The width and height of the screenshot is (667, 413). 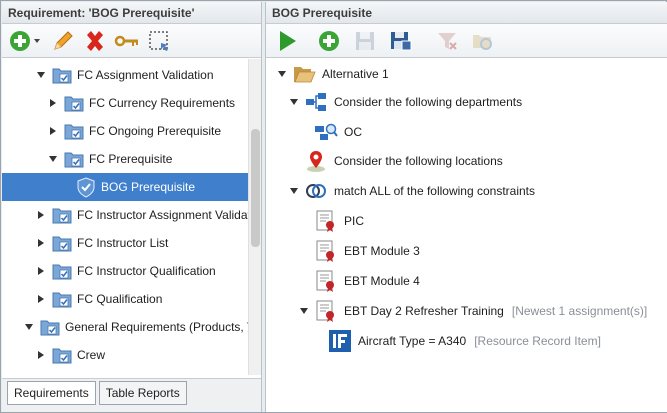 What do you see at coordinates (146, 271) in the screenshot?
I see `tree-item-label: FC Instructor Qualification` at bounding box center [146, 271].